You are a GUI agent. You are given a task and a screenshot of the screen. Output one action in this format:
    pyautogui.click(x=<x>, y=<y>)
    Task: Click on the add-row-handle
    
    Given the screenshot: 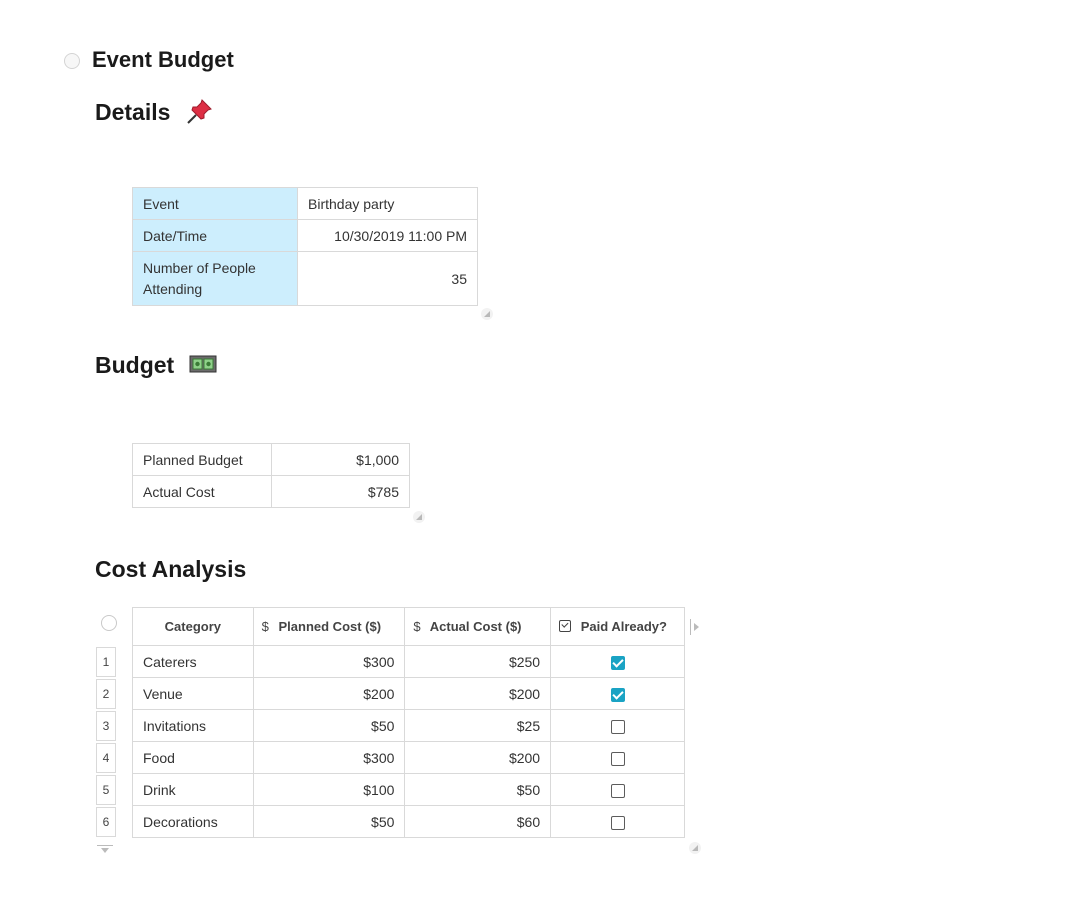 What is the action you would take?
    pyautogui.click(x=105, y=851)
    